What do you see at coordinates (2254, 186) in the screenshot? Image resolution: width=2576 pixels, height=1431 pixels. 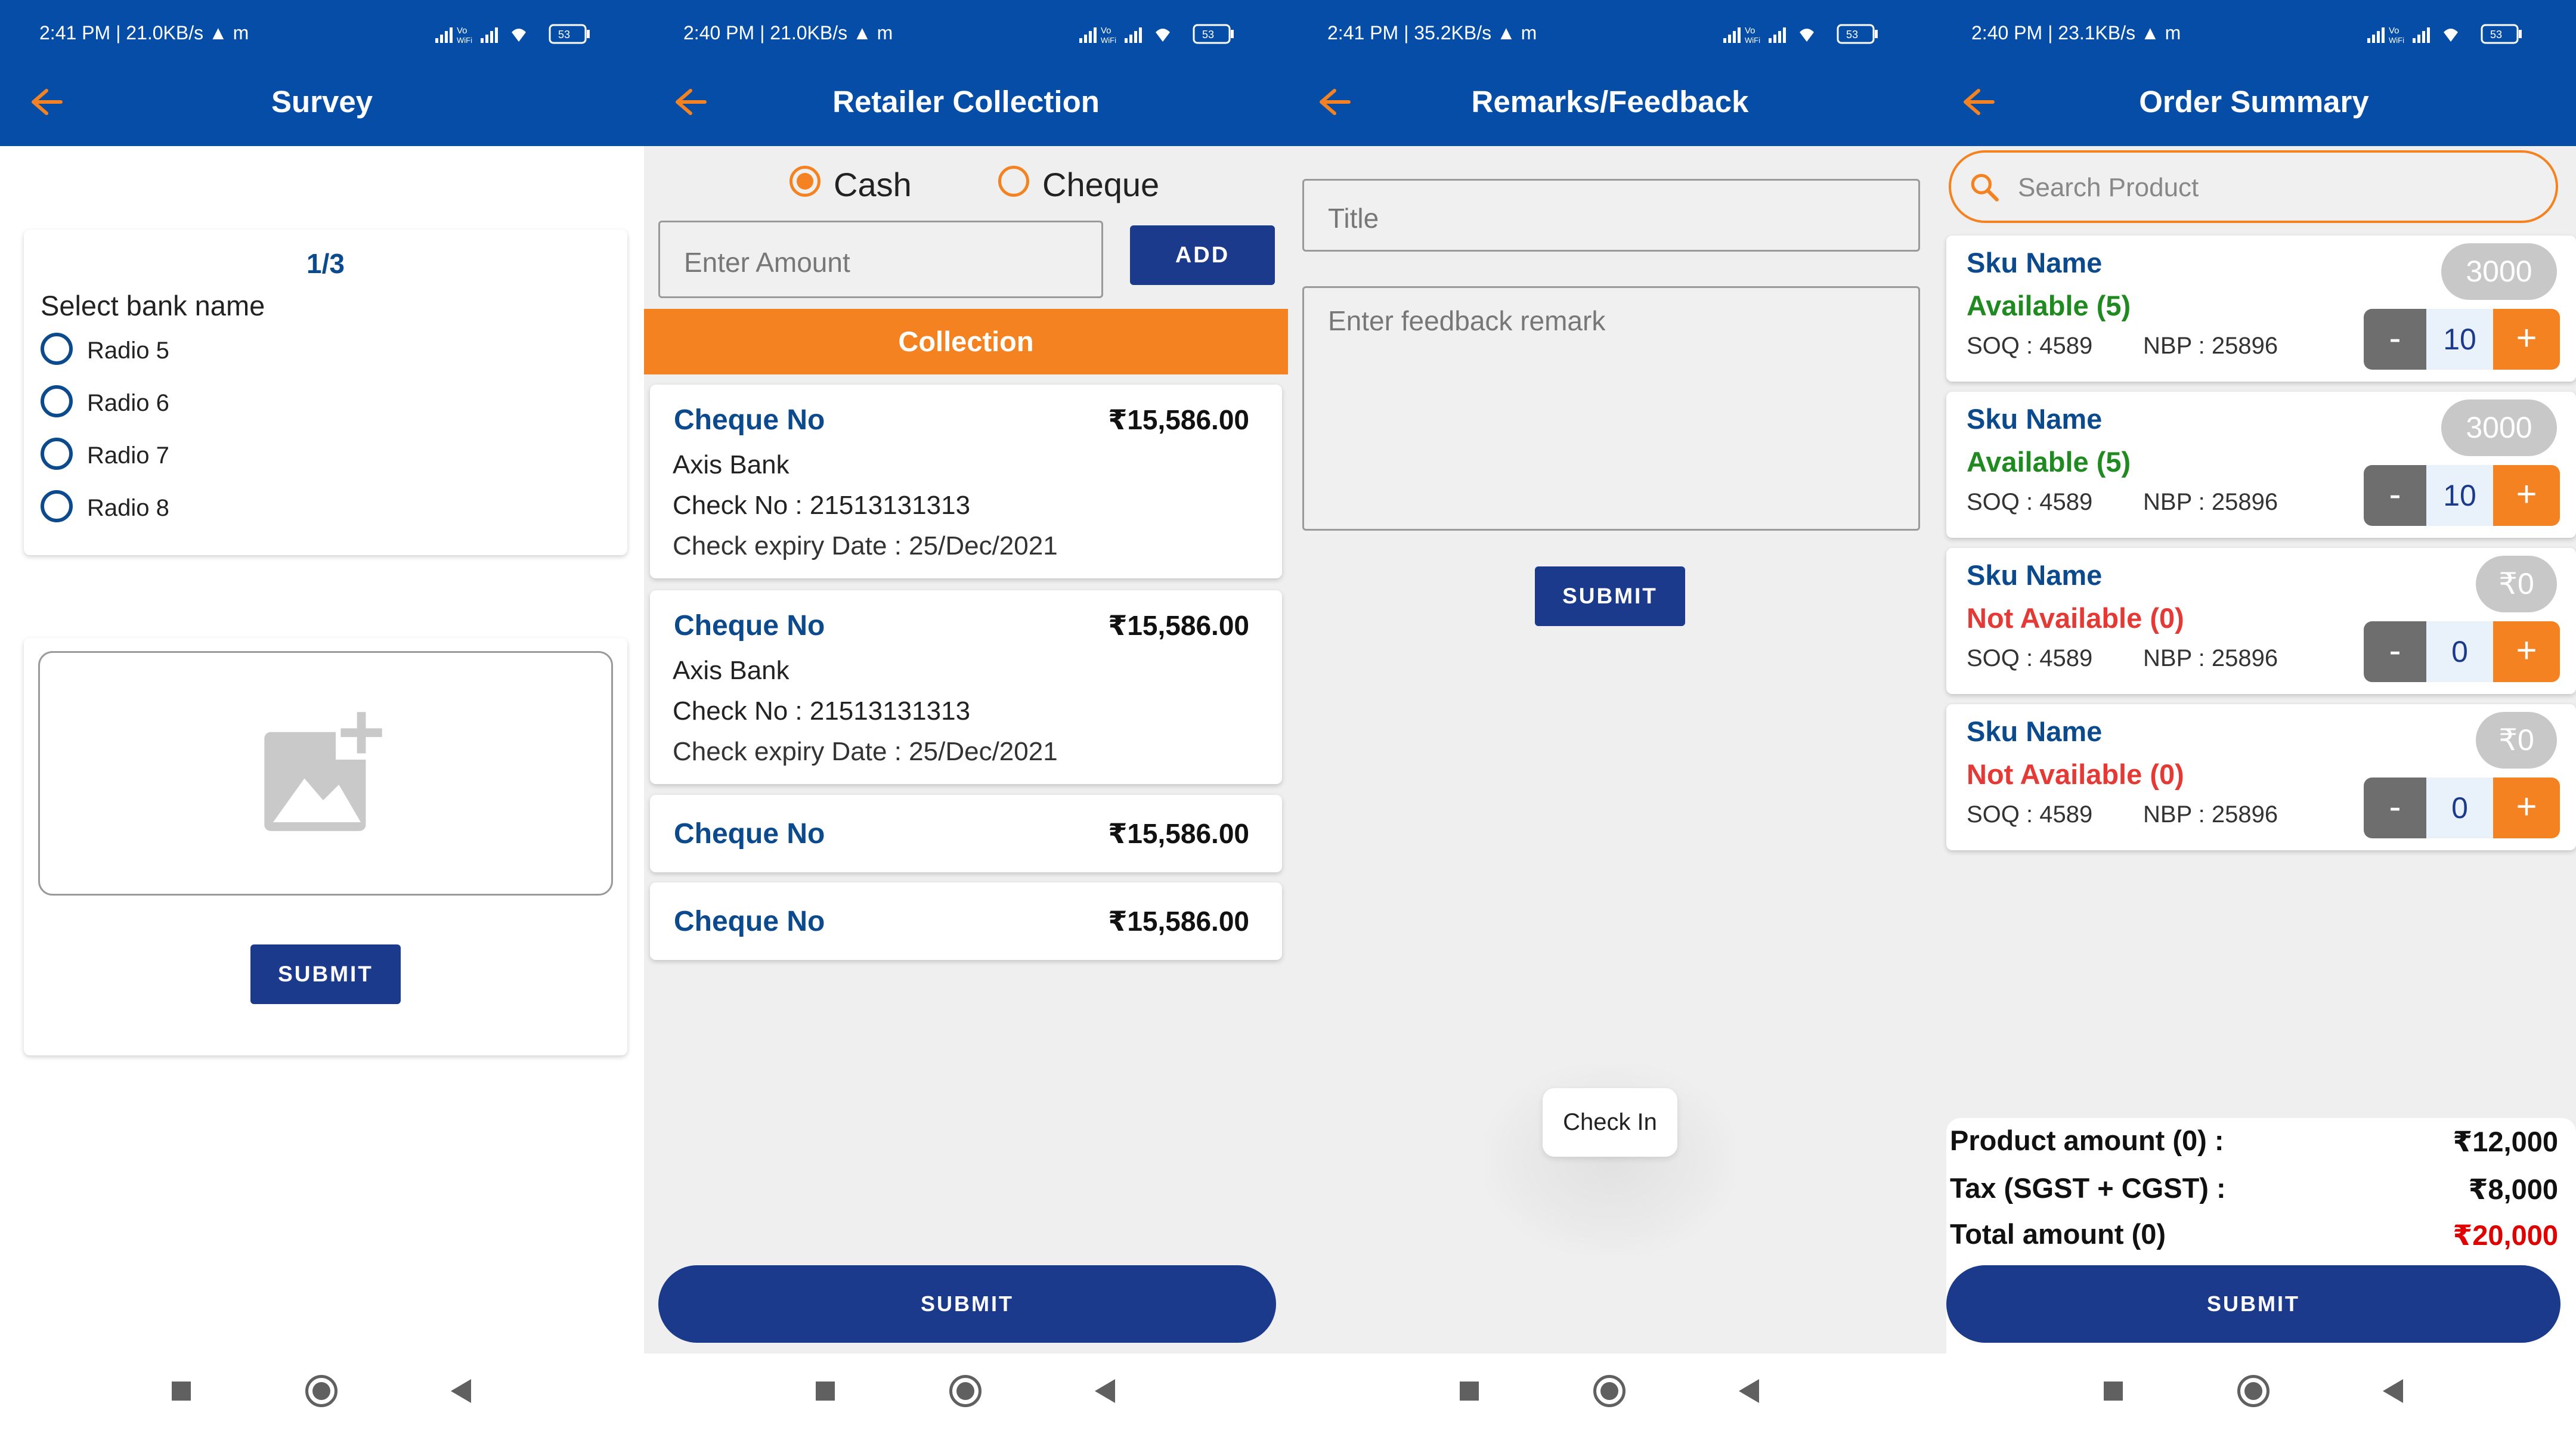 I see `search-box: Search Product` at bounding box center [2254, 186].